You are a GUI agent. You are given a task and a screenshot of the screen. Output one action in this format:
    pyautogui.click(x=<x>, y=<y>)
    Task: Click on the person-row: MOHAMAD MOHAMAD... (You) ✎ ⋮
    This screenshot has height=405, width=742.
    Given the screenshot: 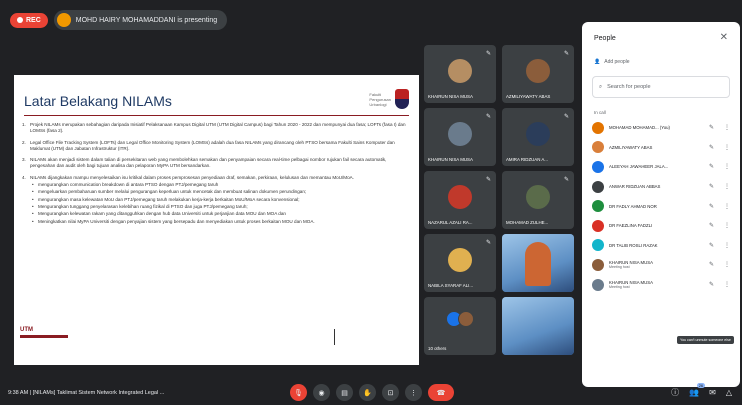 What is the action you would take?
    pyautogui.click(x=663, y=128)
    